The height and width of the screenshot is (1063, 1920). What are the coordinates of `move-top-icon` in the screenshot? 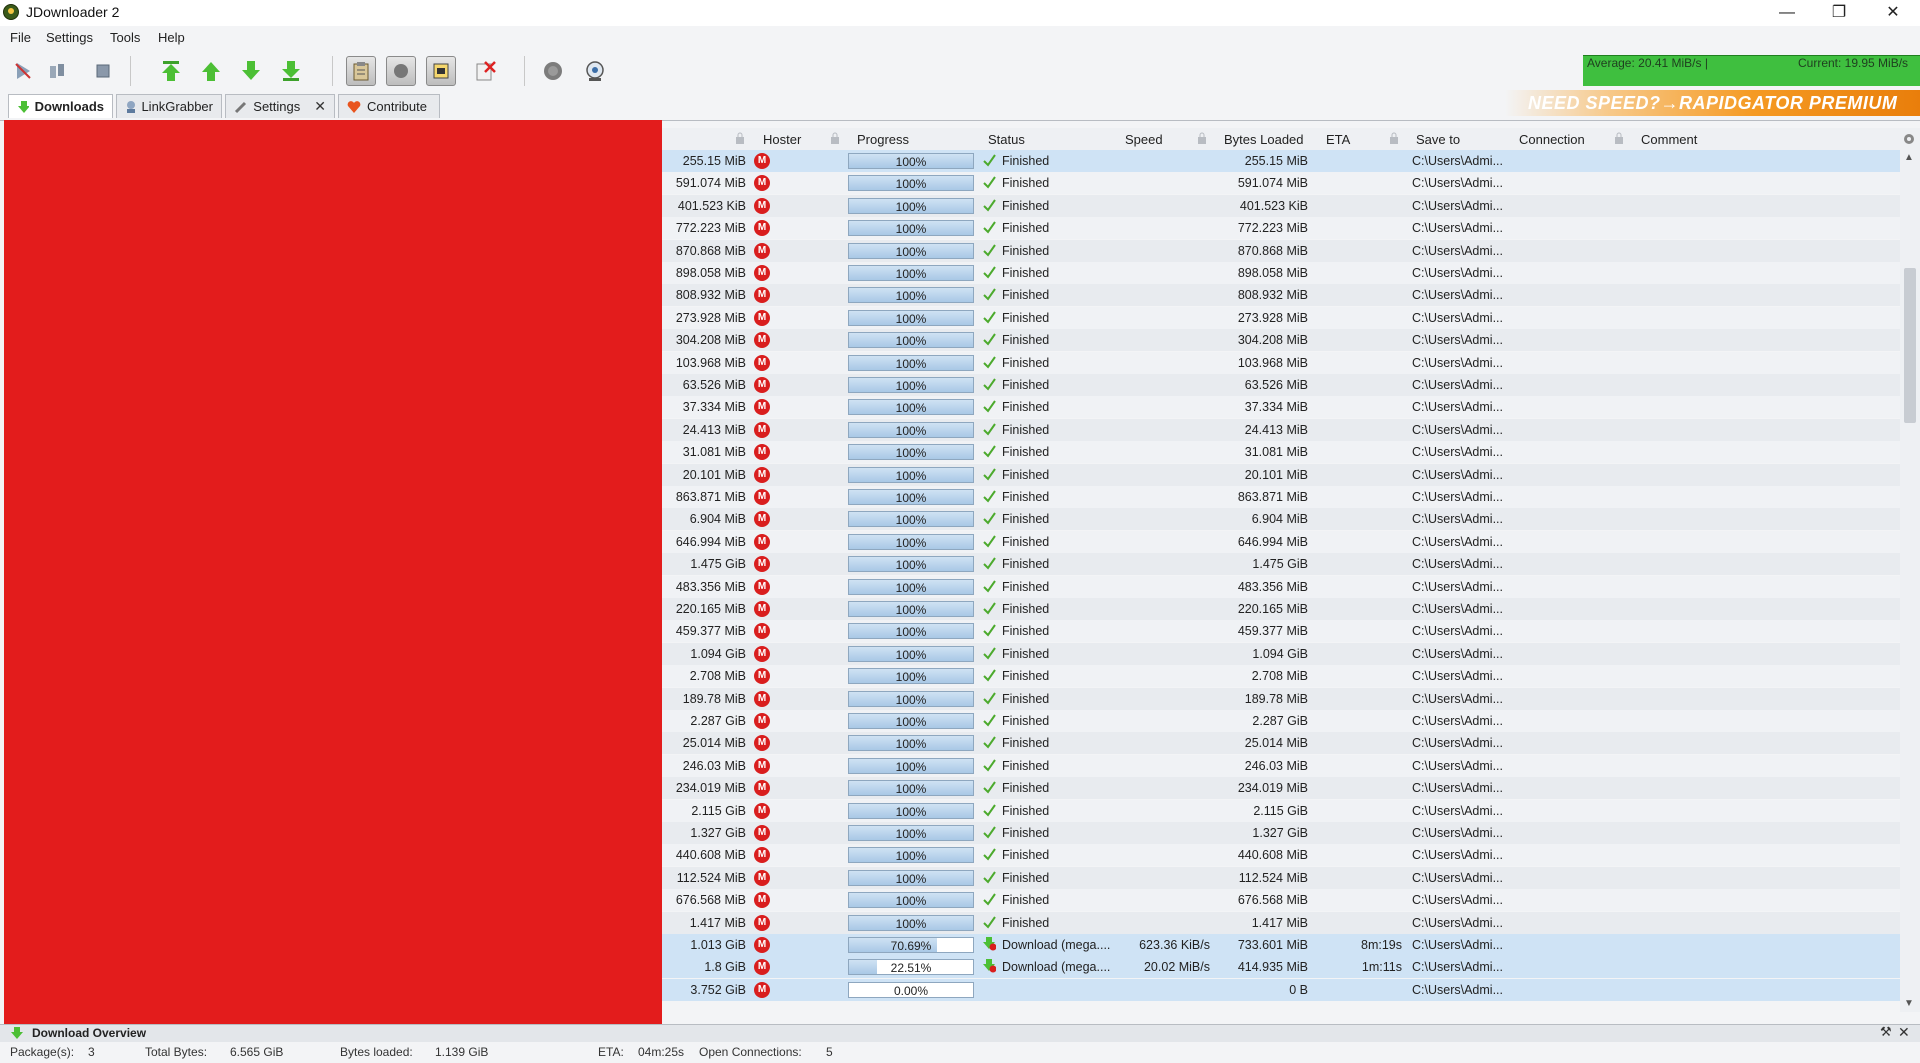 It's located at (171, 71).